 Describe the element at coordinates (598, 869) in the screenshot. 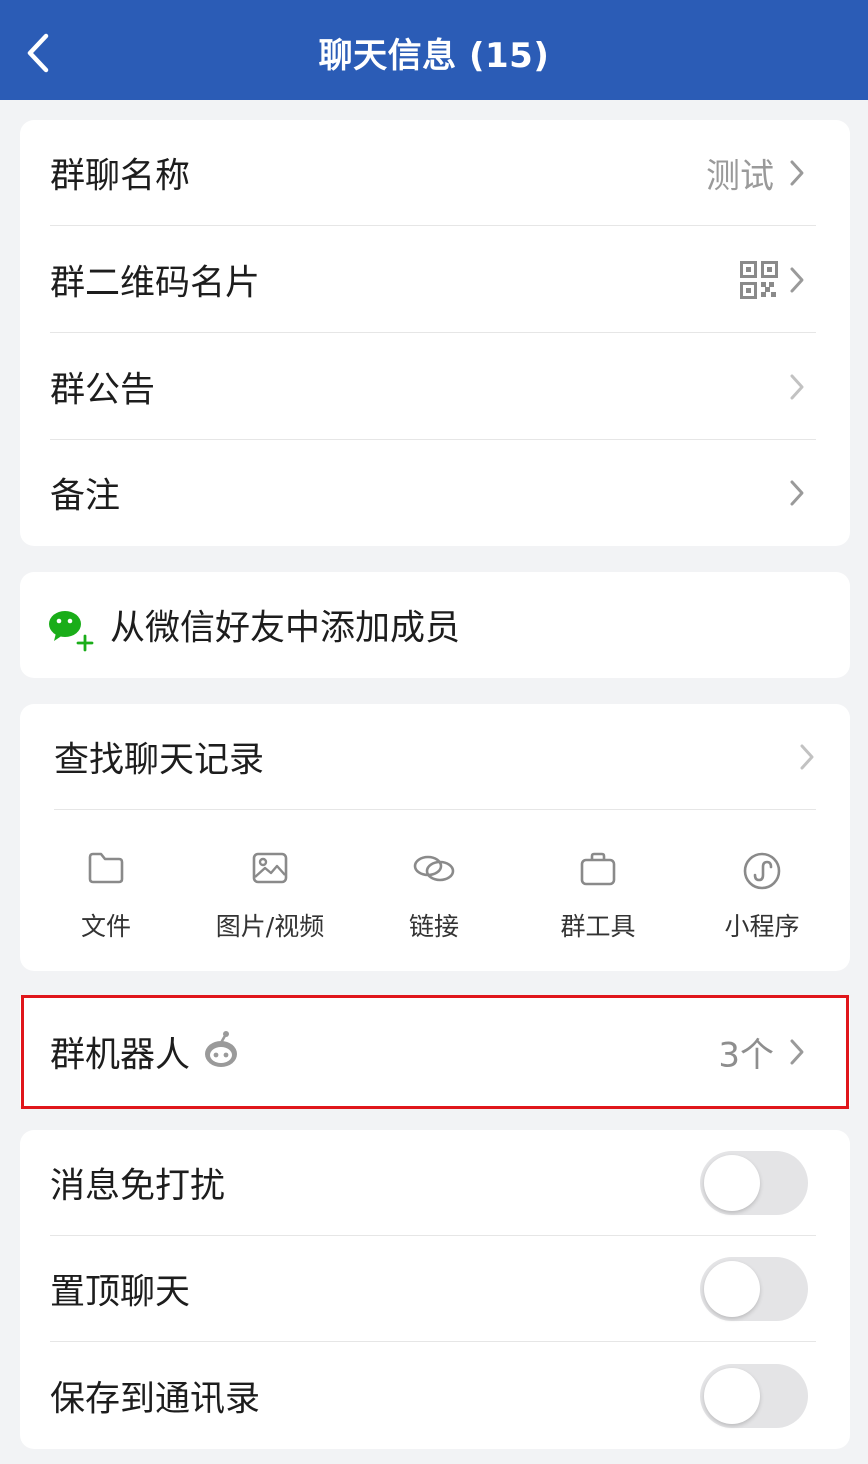

I see `briefcase-icon` at that location.